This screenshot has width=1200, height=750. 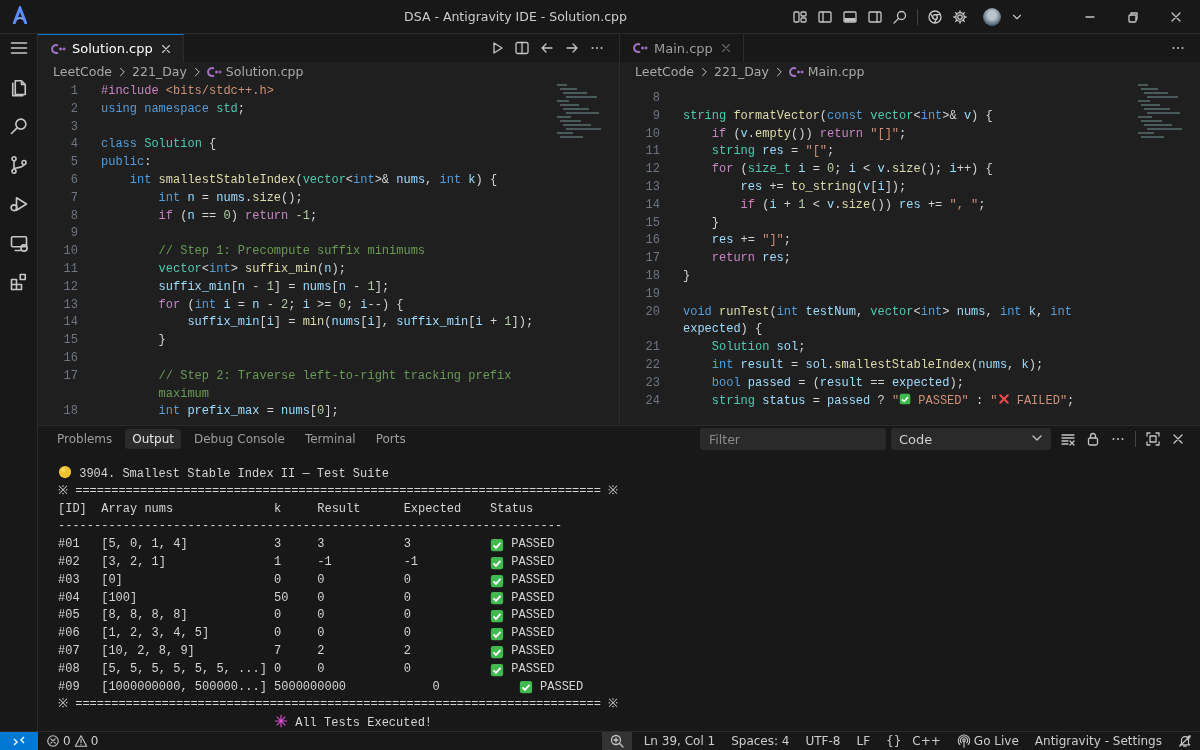 What do you see at coordinates (652, 312) in the screenshot?
I see `line-number: 20` at bounding box center [652, 312].